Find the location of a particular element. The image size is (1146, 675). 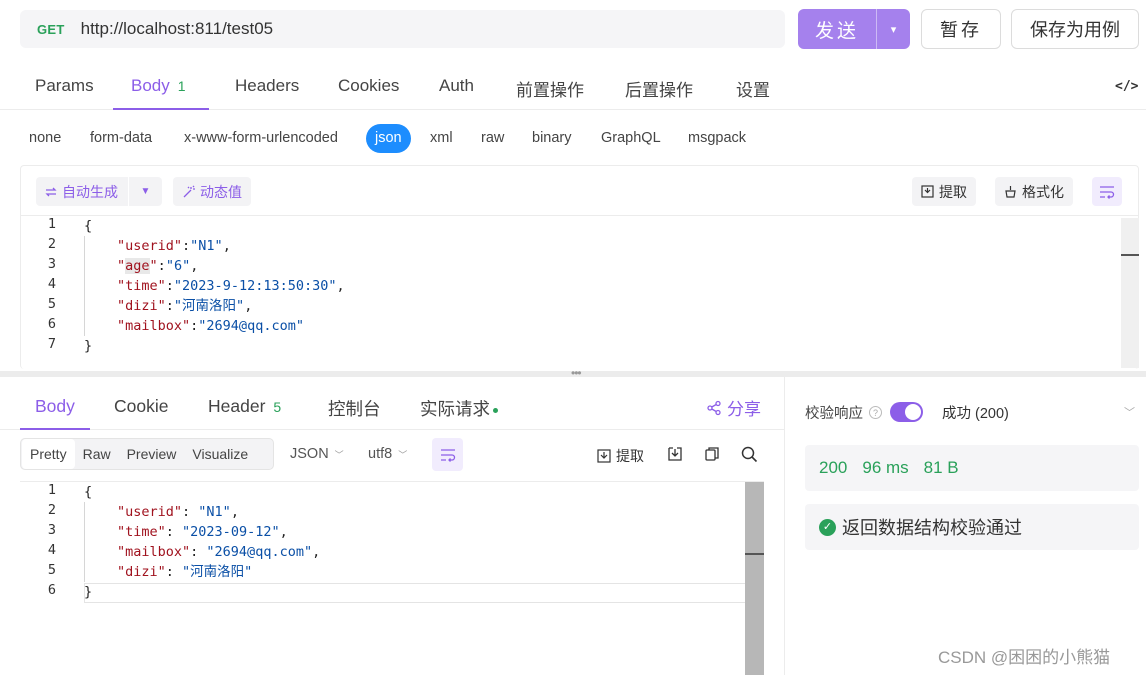

body-type-none: none is located at coordinates (45, 138).